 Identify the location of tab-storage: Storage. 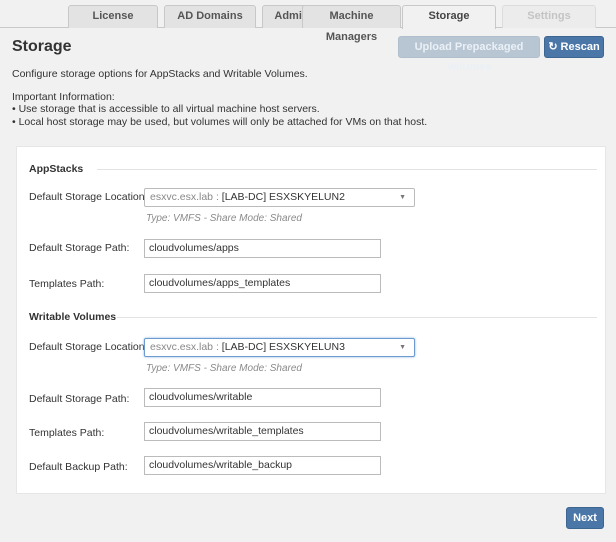
(449, 17).